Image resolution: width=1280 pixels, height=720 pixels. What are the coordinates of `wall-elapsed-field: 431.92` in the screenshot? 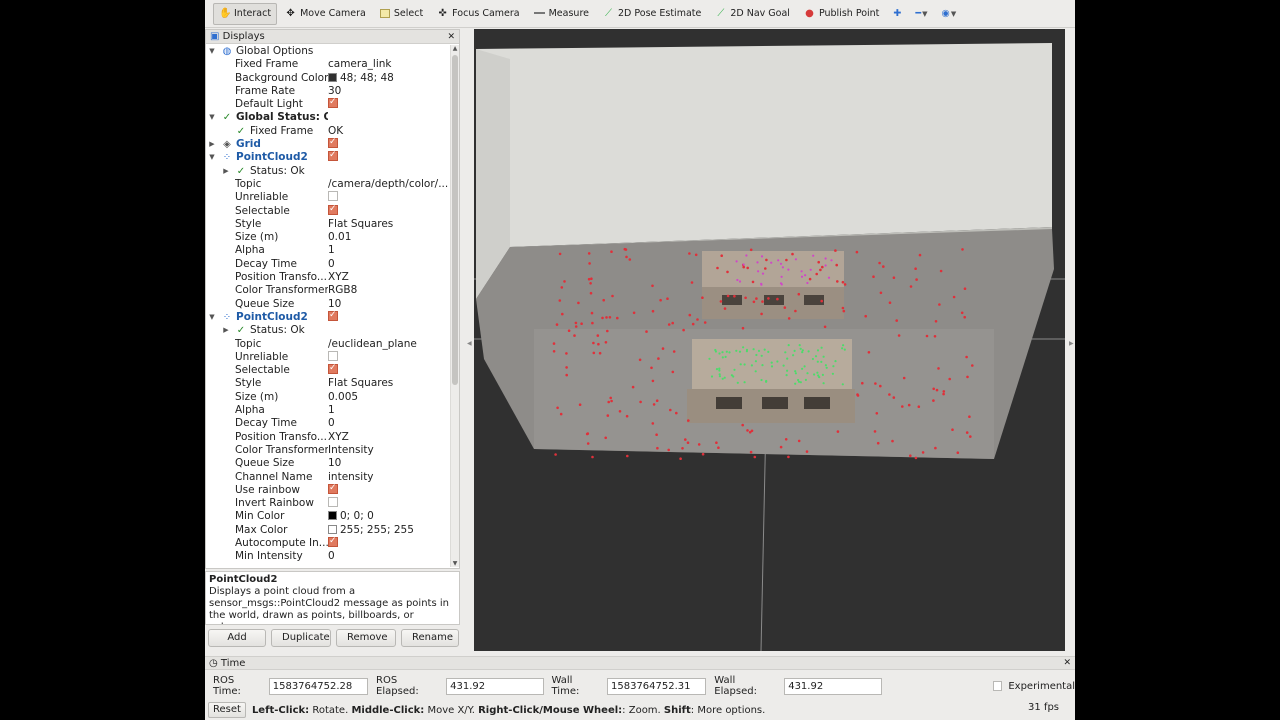 It's located at (833, 686).